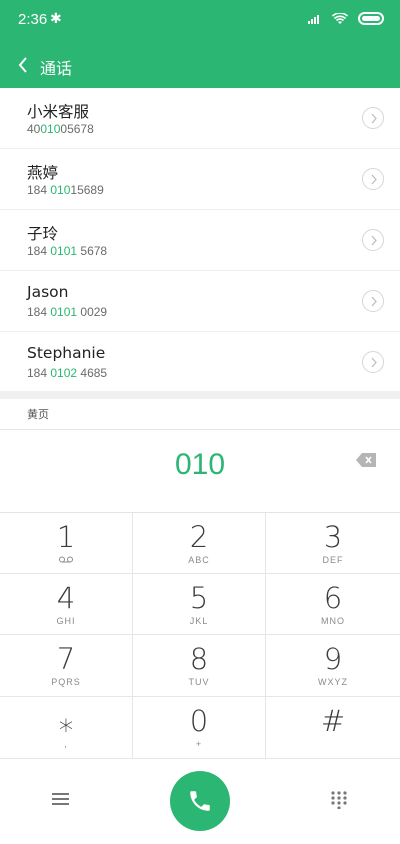 The width and height of the screenshot is (400, 844). What do you see at coordinates (366, 460) in the screenshot?
I see `backspace-icon` at bounding box center [366, 460].